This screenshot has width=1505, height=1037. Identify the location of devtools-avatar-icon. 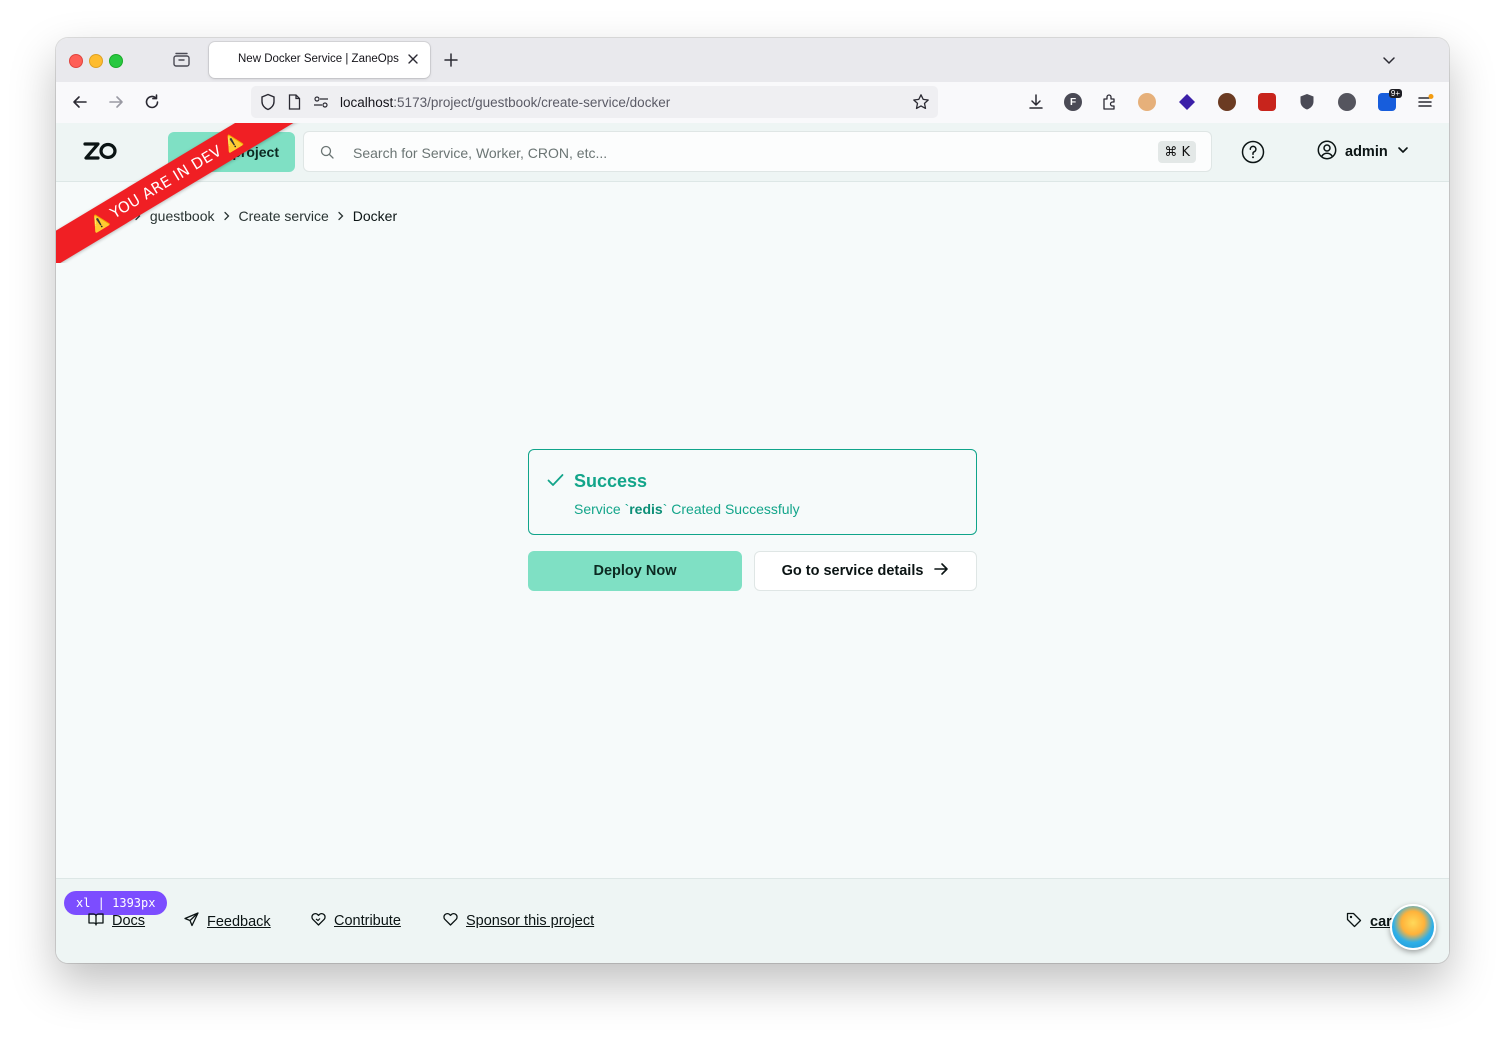
(1413, 927).